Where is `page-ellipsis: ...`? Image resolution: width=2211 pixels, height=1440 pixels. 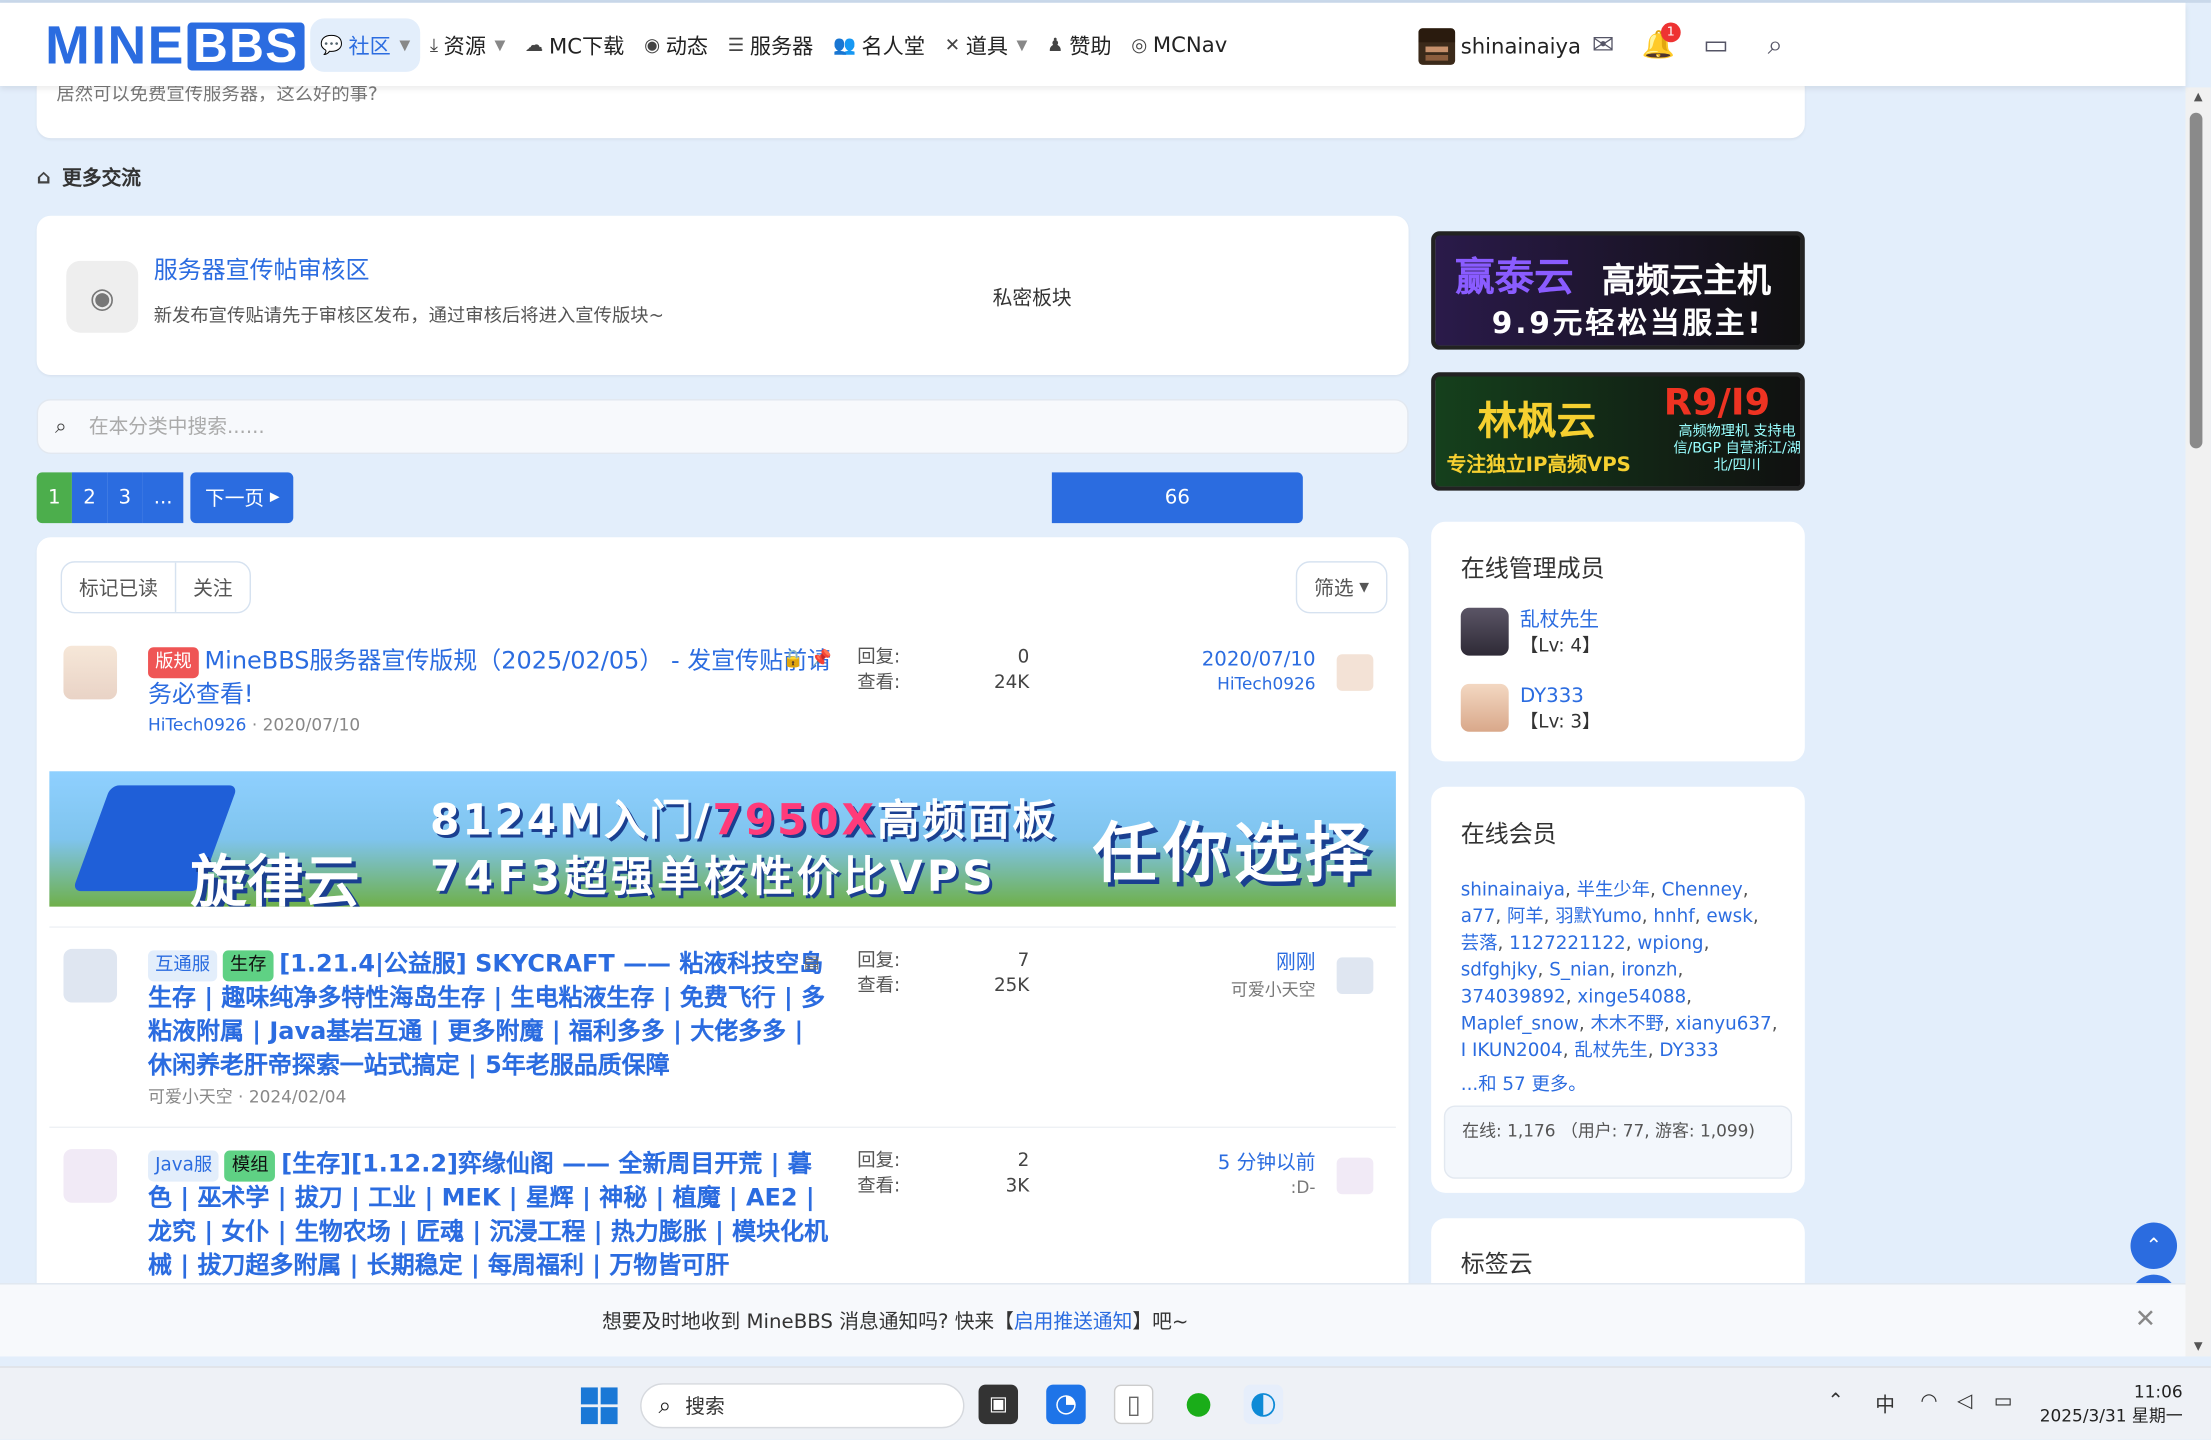 page-ellipsis: ... is located at coordinates (163, 498).